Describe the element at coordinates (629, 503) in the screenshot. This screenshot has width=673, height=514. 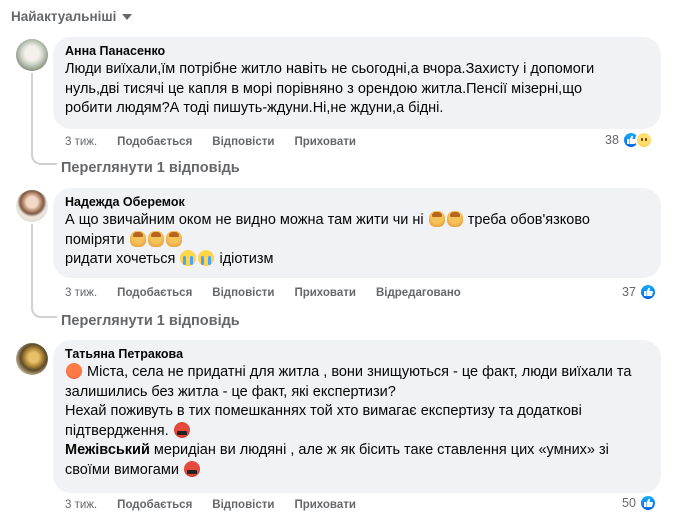
I see `reaction-count: 50` at that location.